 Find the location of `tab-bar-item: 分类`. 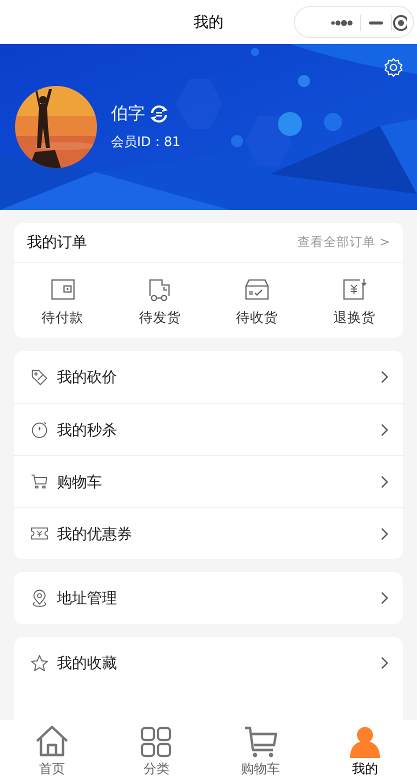

tab-bar-item: 分类 is located at coordinates (156, 750).